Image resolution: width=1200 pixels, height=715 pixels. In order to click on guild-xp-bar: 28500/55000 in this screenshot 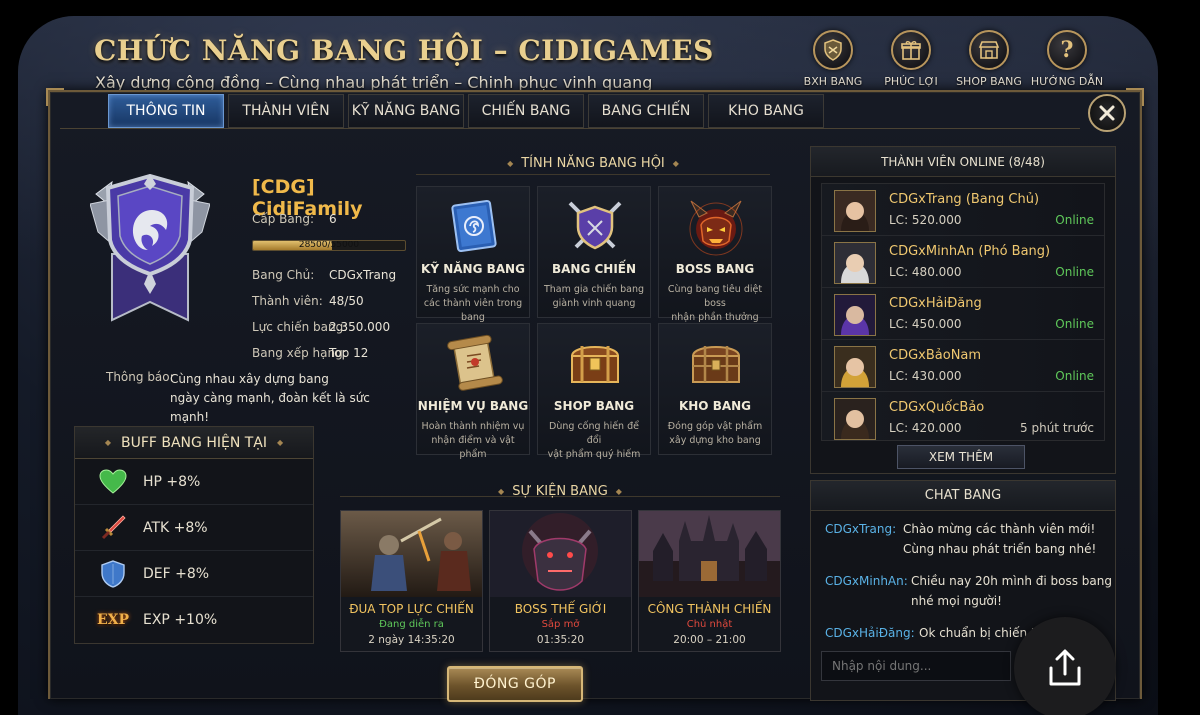, I will do `click(329, 245)`.